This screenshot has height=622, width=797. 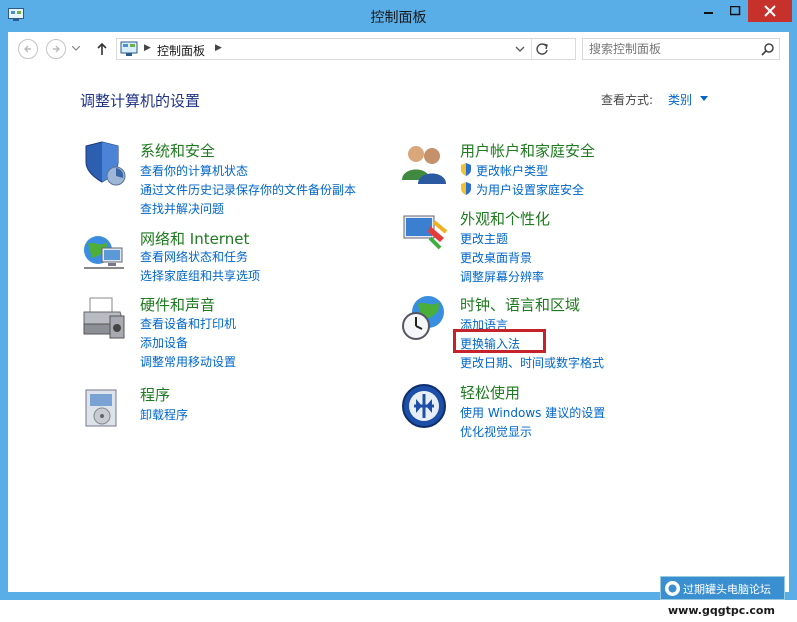 What do you see at coordinates (721, 610) in the screenshot?
I see `watermark-url: www.gqgtpc.com` at bounding box center [721, 610].